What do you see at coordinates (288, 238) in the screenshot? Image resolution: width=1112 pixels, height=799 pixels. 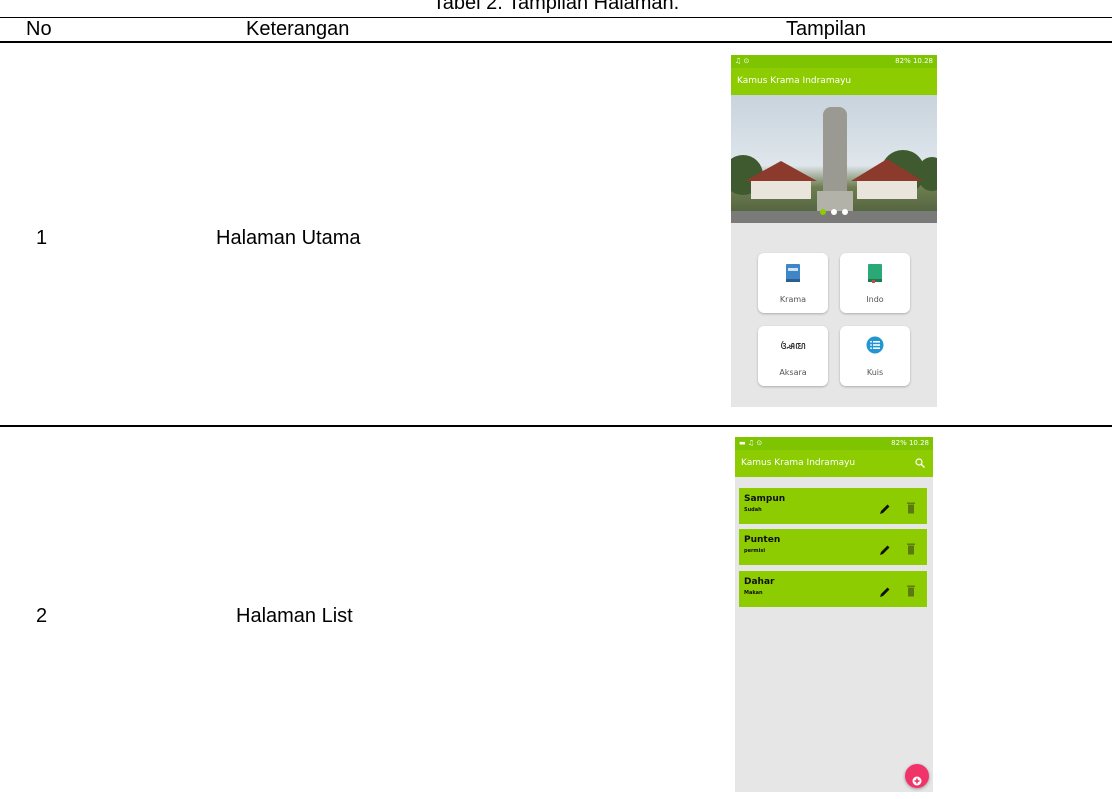 I see `row-1-keterangan: Halaman Utama` at bounding box center [288, 238].